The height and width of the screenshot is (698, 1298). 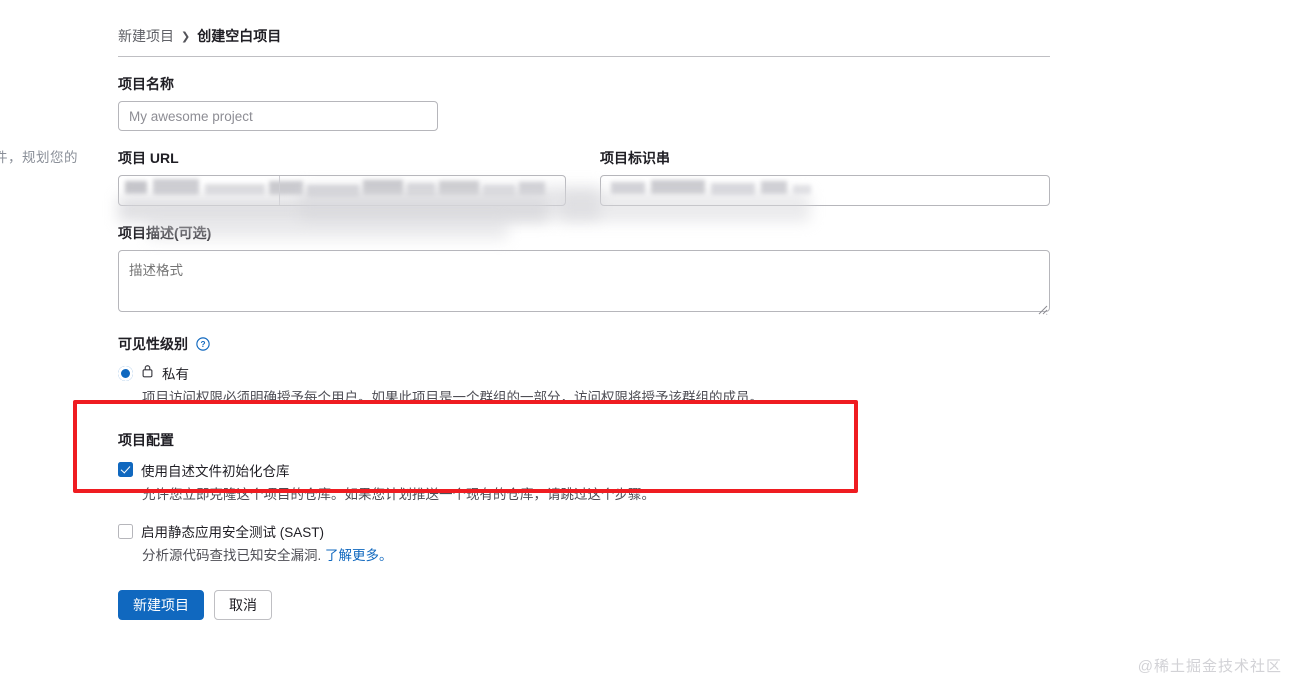 I want to click on question-circle-icon: ?, so click(x=203, y=345).